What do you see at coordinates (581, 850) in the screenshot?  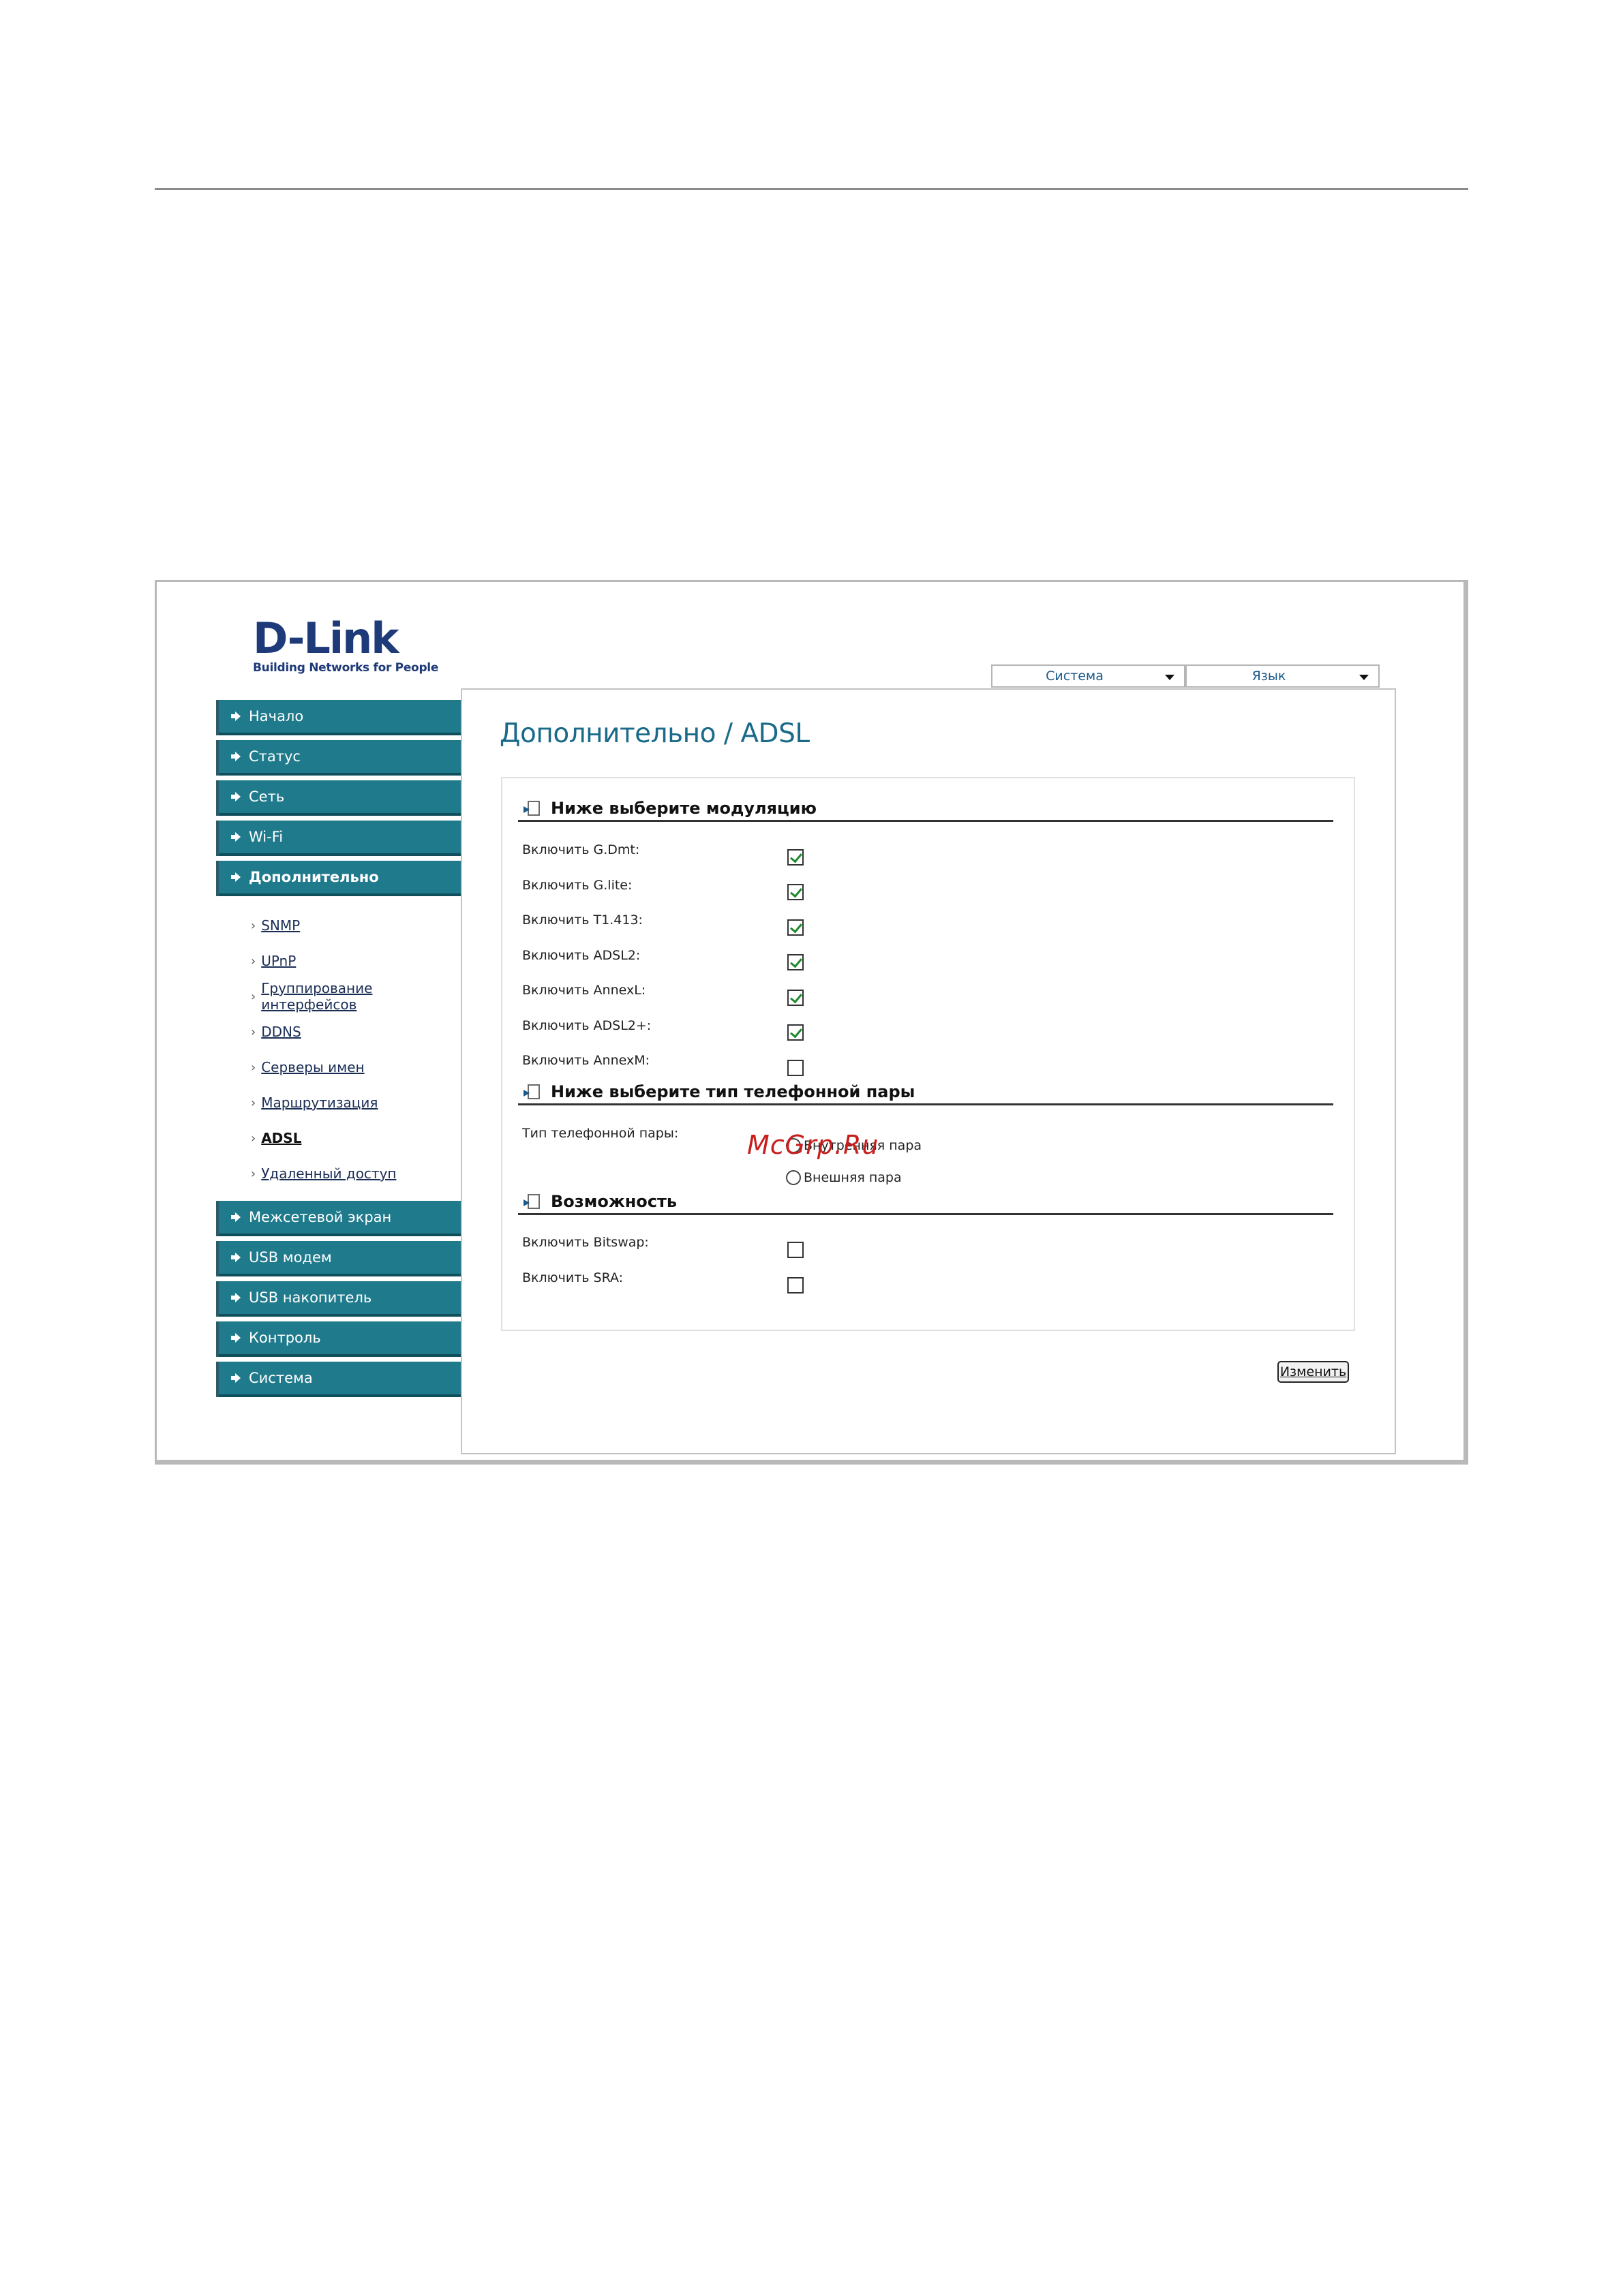 I see `option-label: Включить G.Dmt:` at bounding box center [581, 850].